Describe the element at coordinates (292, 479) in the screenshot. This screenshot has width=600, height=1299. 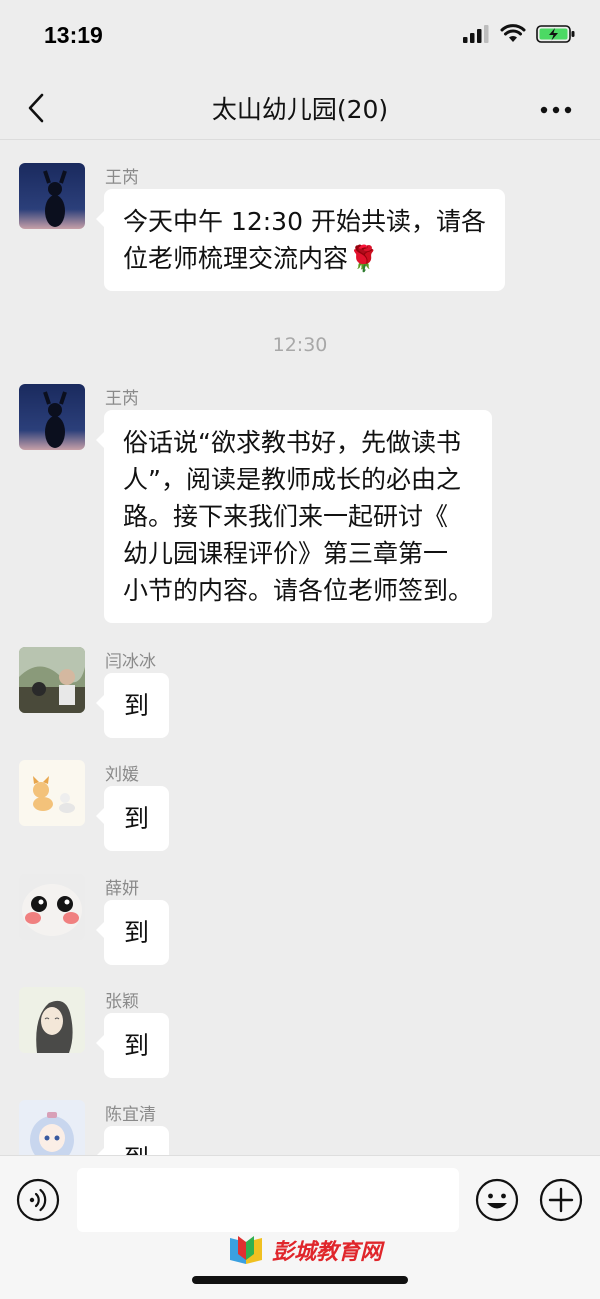
I see `message-line: 人”，阅读是教师成长的必由之` at that location.